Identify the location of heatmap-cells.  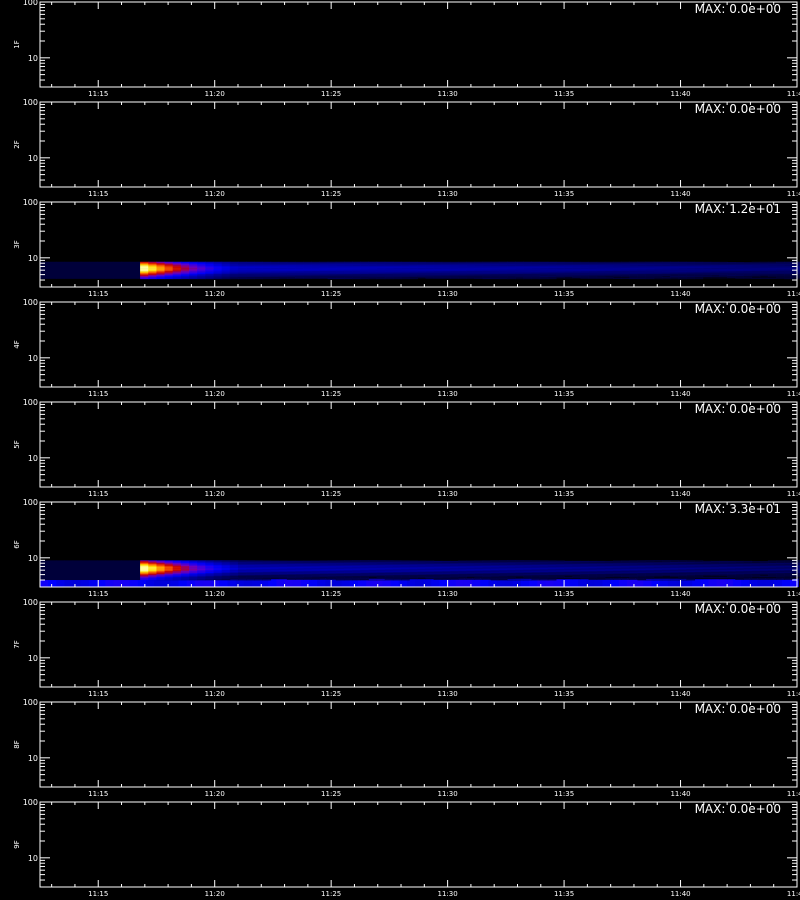
(420, 573).